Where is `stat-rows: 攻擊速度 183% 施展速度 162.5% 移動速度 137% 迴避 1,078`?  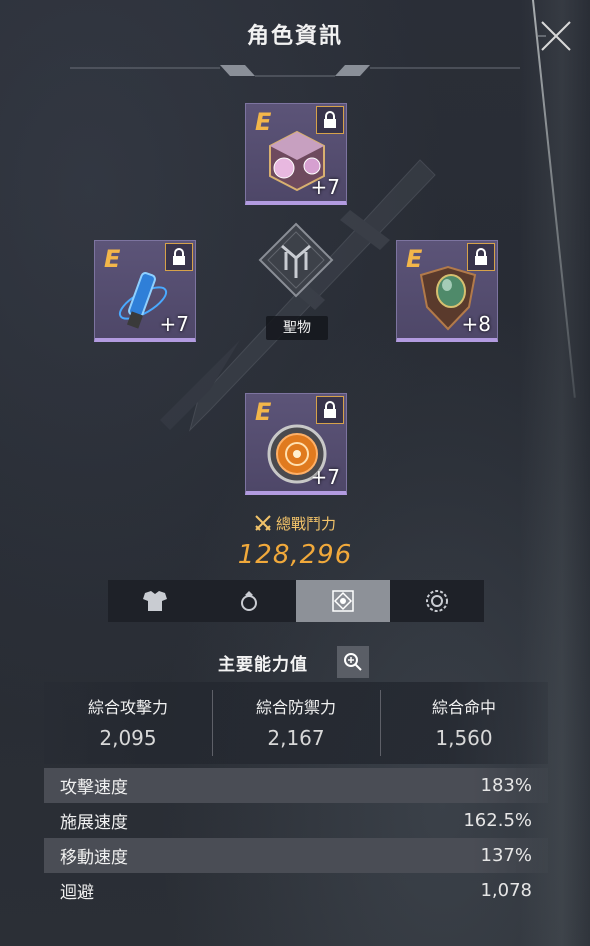 stat-rows: 攻擊速度 183% 施展速度 162.5% 移動速度 137% 迴避 1,078 is located at coordinates (296, 838).